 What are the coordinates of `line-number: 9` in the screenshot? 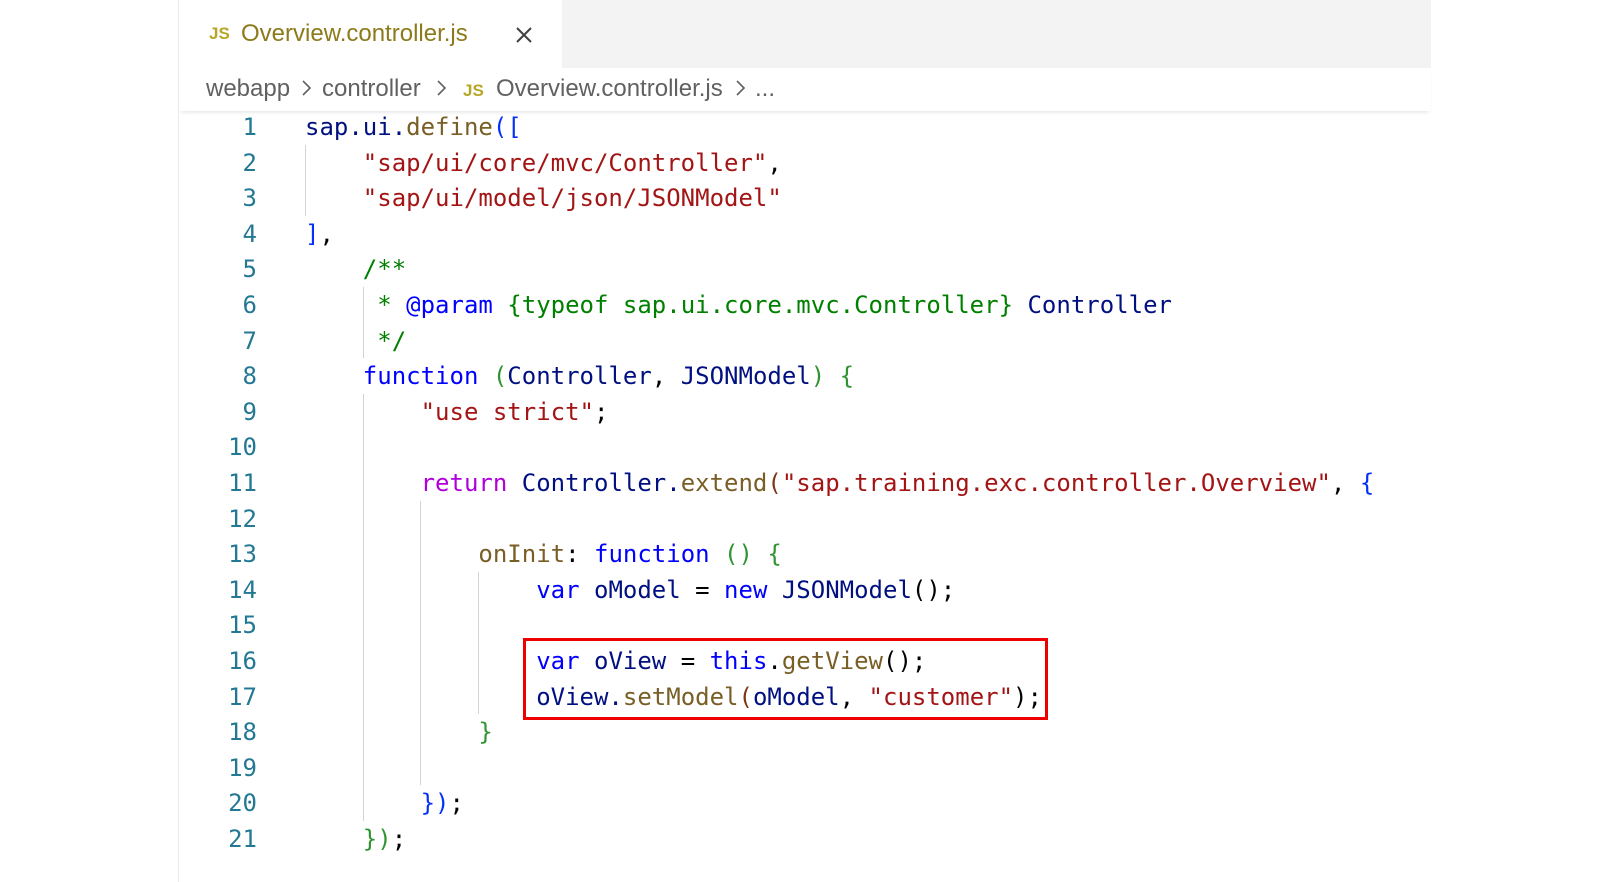 It's located at (249, 411).